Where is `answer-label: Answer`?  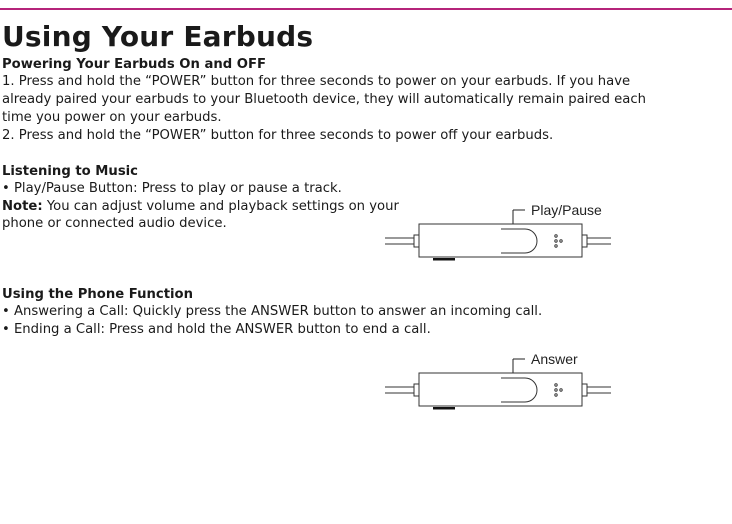 answer-label: Answer is located at coordinates (554, 359).